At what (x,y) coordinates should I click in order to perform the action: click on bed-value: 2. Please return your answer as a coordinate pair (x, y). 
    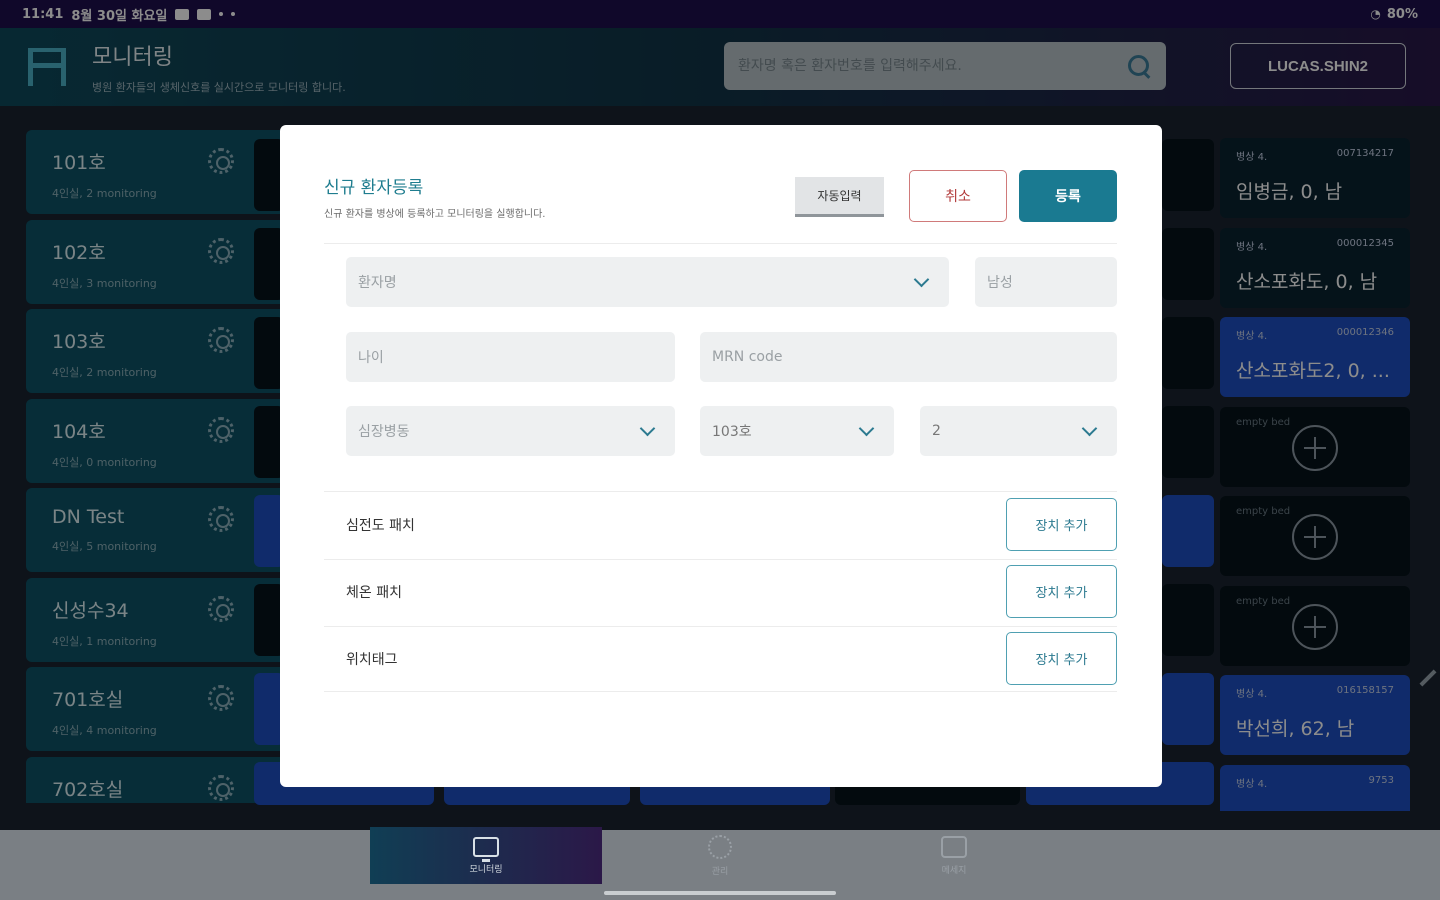
    Looking at the image, I should click on (936, 431).